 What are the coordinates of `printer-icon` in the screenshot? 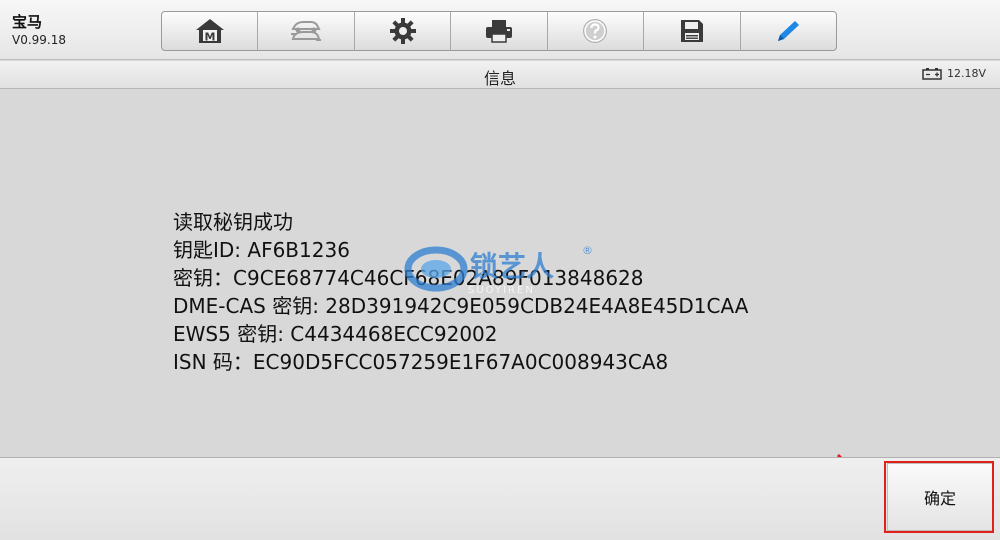 It's located at (498, 31).